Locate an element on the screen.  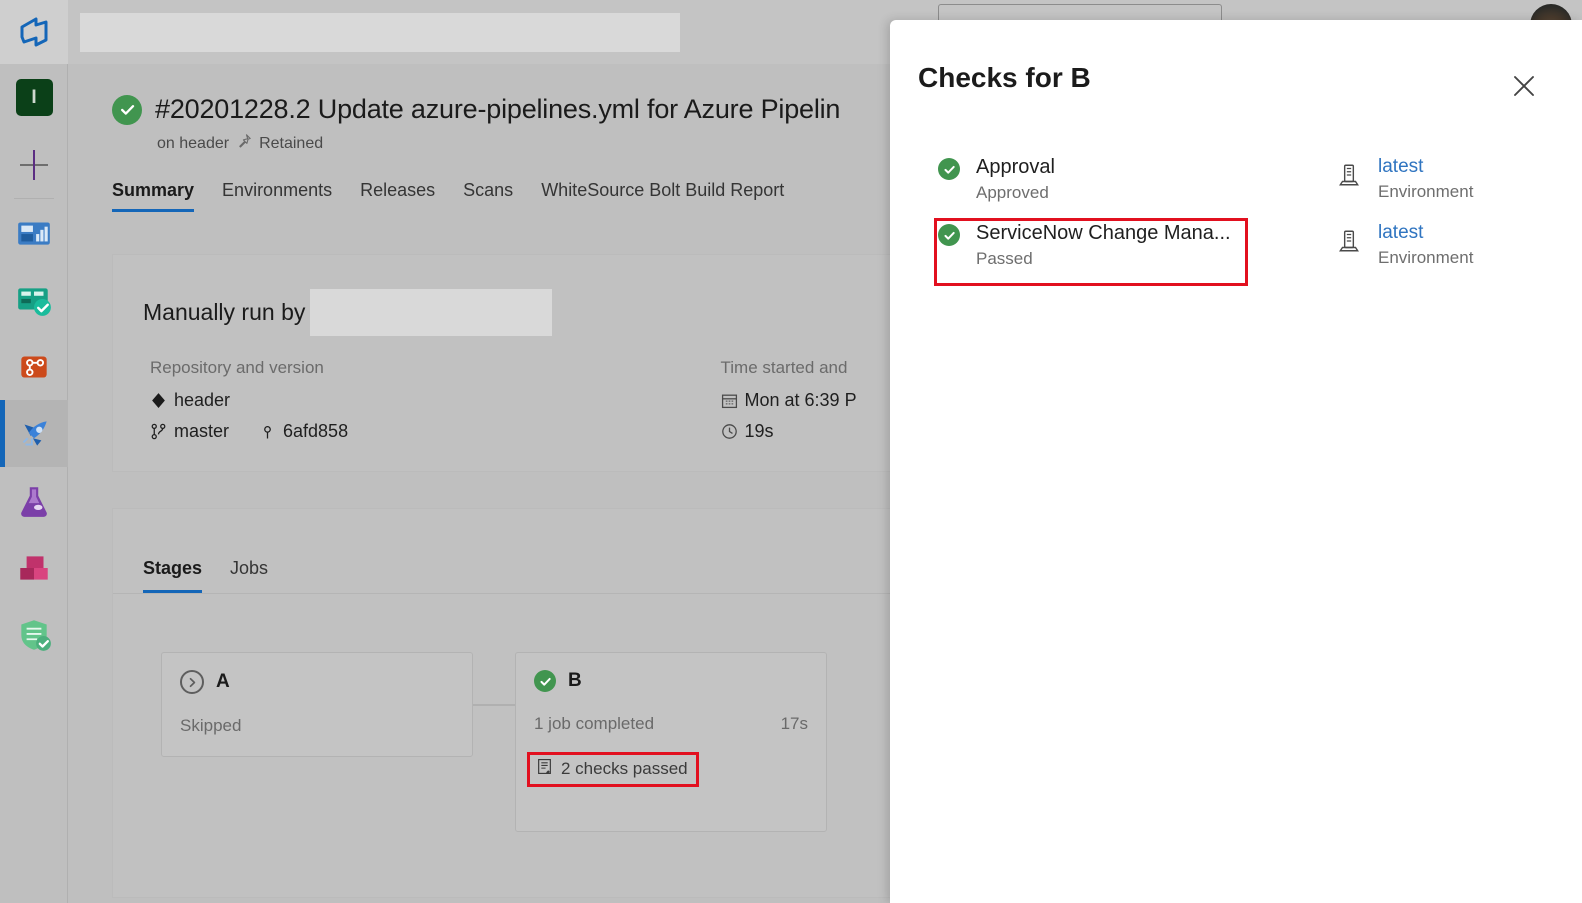
tab-environments: Environments is located at coordinates (277, 196).